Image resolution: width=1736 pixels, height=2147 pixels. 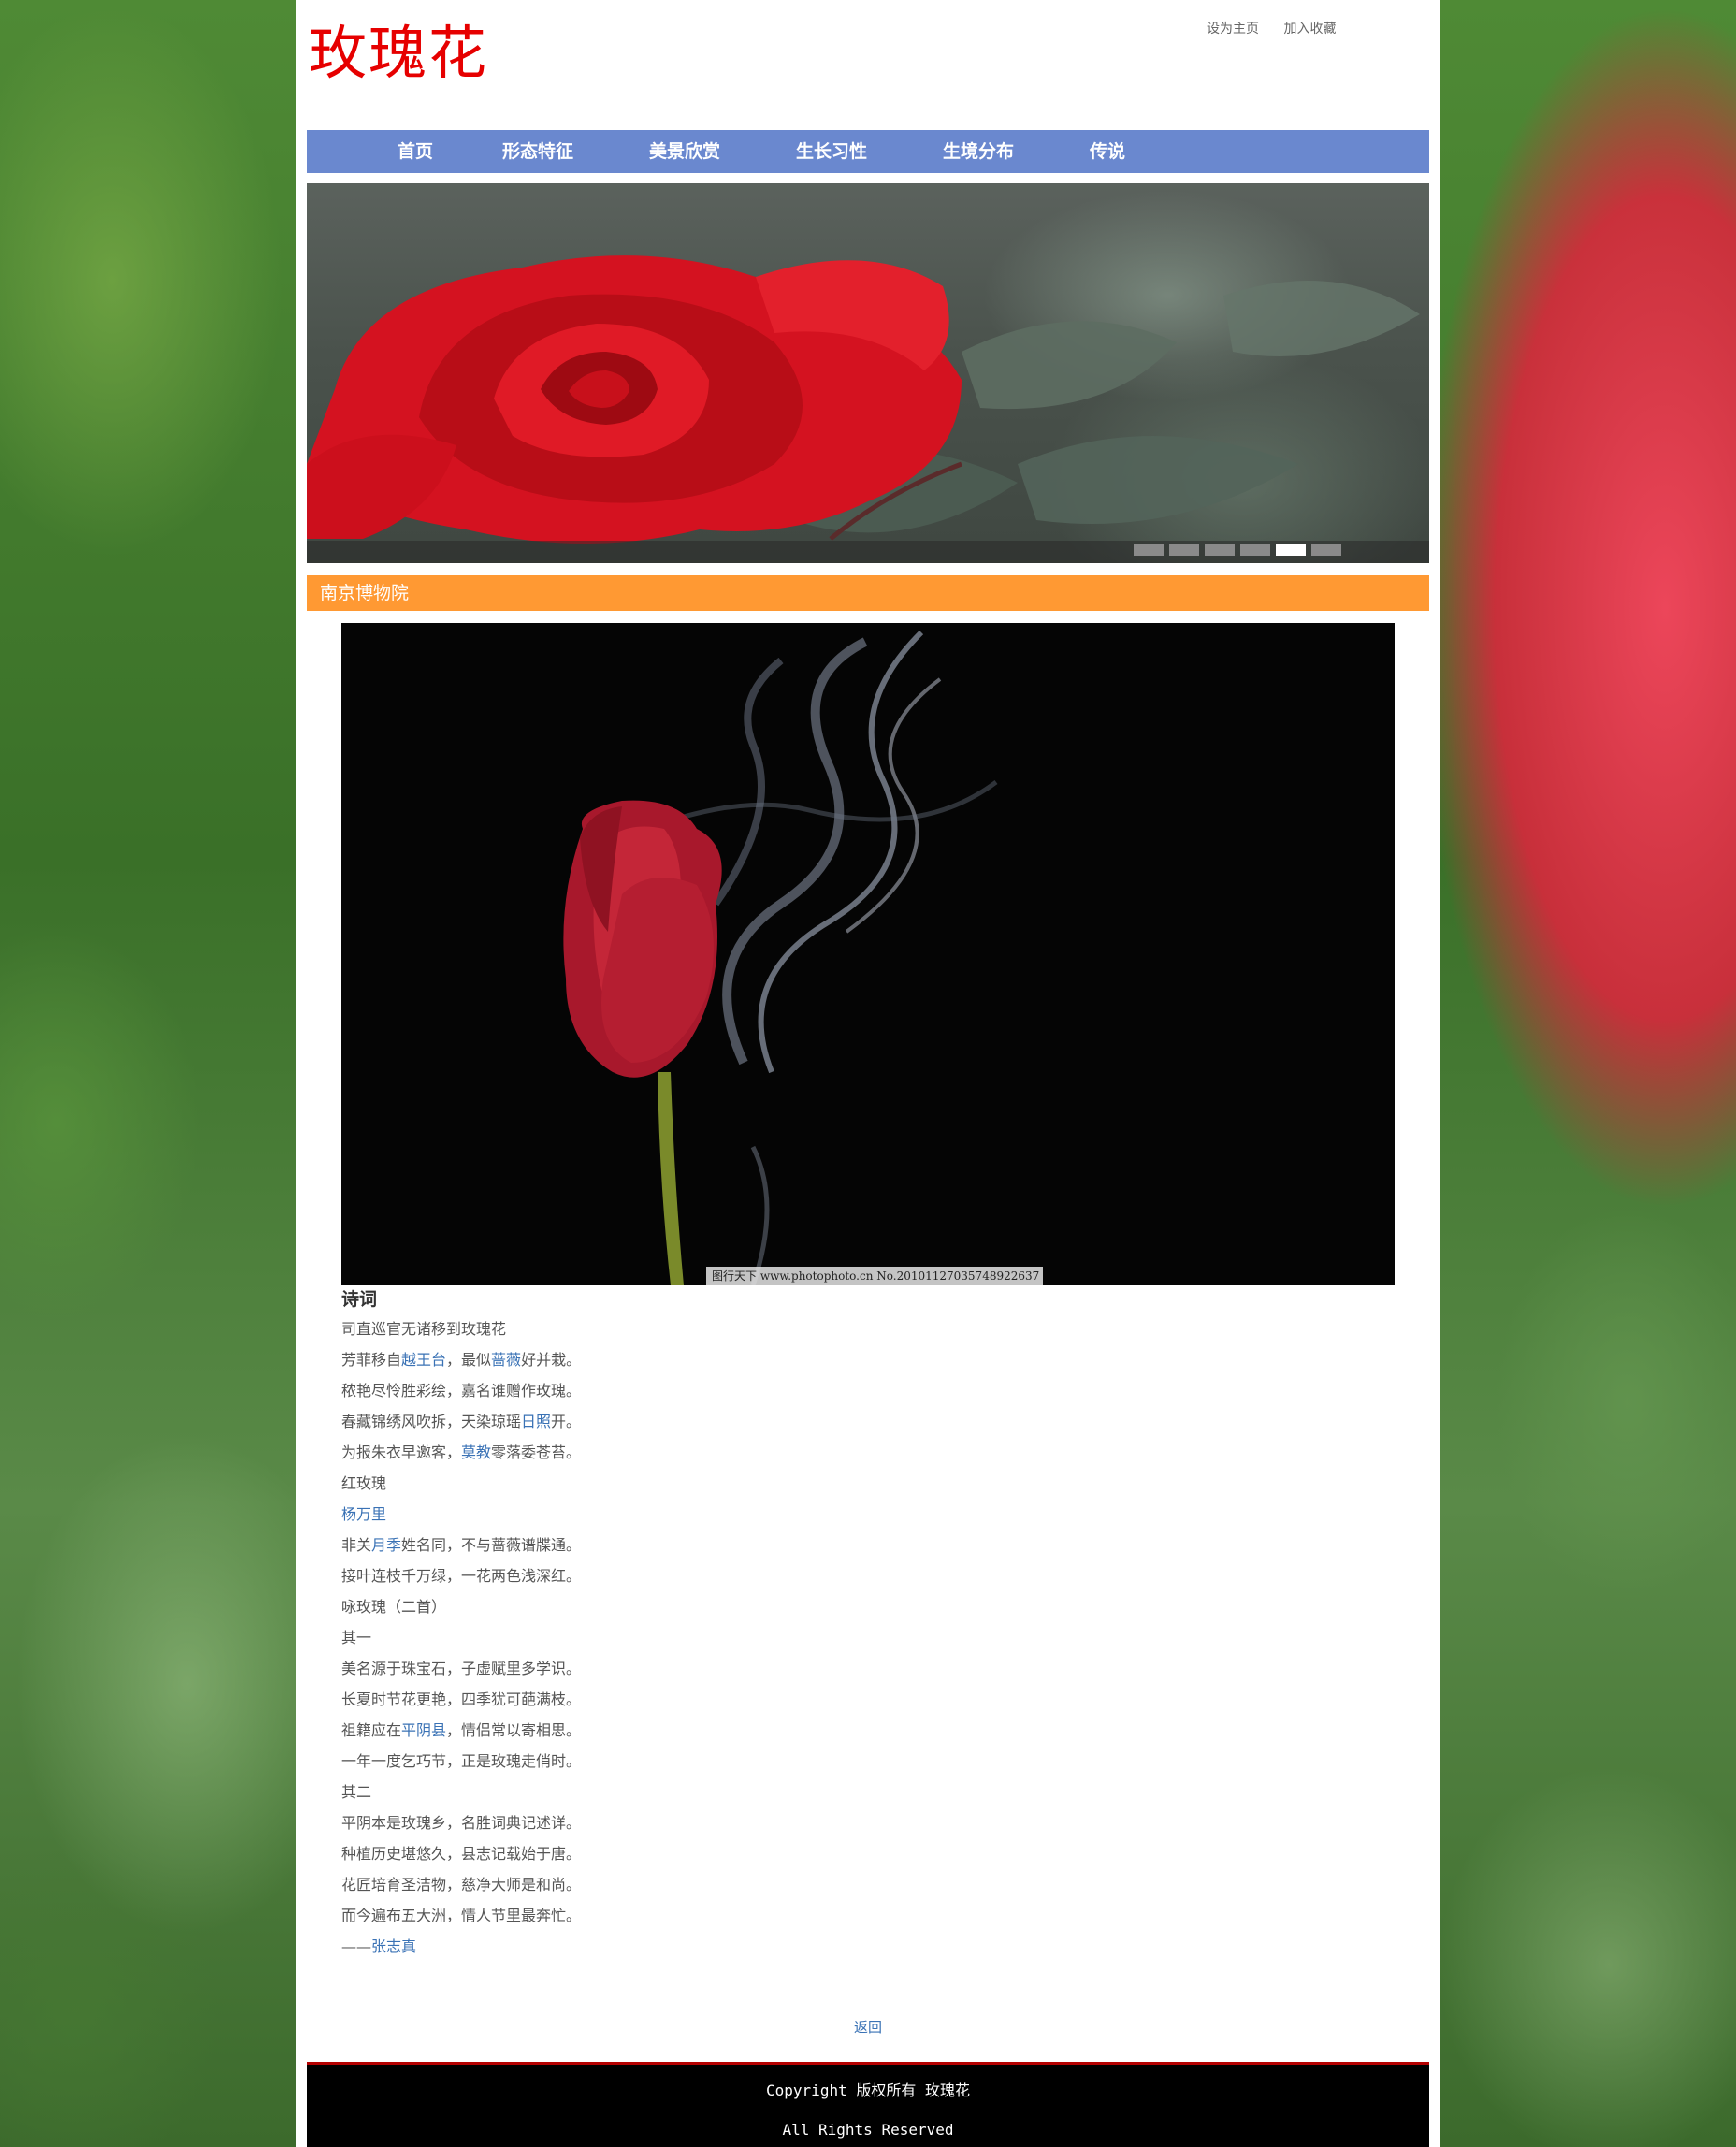 I want to click on poem-text: ——, so click(x=356, y=1946).